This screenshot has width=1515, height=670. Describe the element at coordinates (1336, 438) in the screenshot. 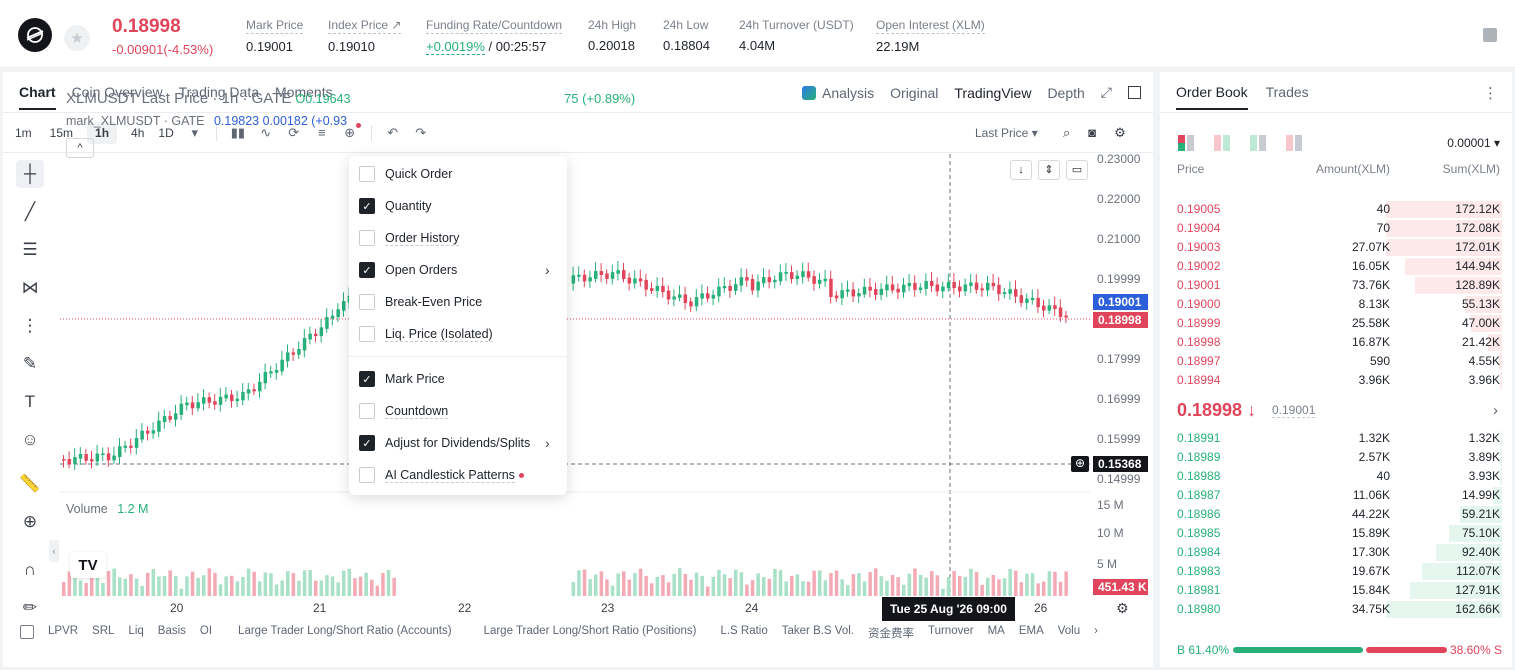

I see `bid-row: 0.18991 1.32K 1.32K` at that location.